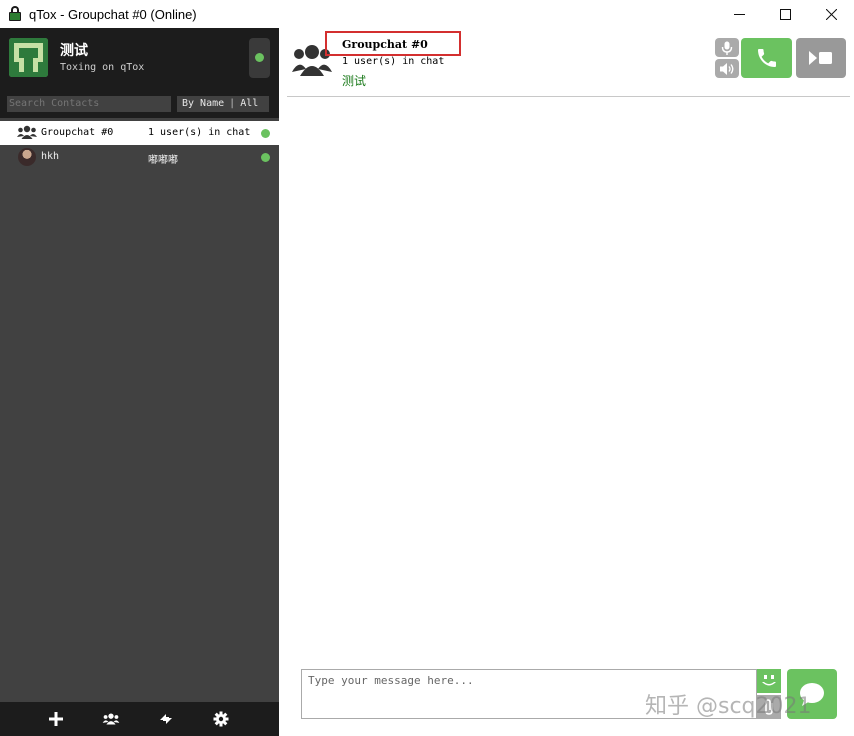 The width and height of the screenshot is (854, 736). What do you see at coordinates (28, 57) in the screenshot?
I see `profile-avatar` at bounding box center [28, 57].